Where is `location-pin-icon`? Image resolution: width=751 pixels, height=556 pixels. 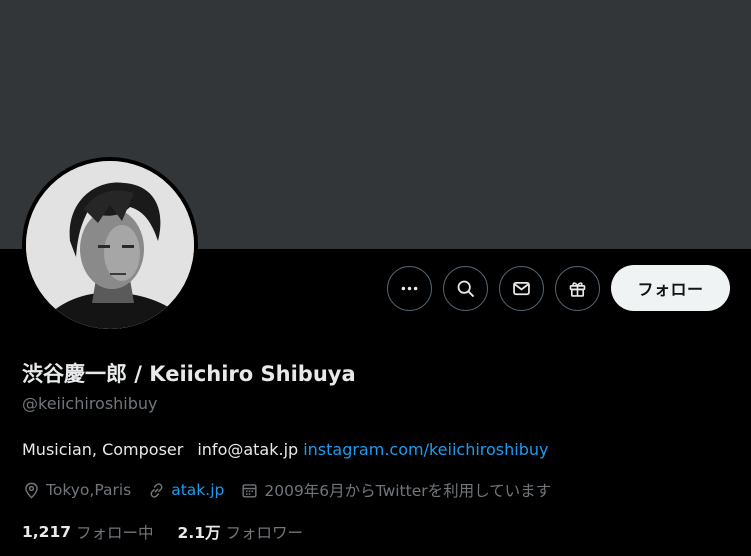
location-pin-icon is located at coordinates (31, 490).